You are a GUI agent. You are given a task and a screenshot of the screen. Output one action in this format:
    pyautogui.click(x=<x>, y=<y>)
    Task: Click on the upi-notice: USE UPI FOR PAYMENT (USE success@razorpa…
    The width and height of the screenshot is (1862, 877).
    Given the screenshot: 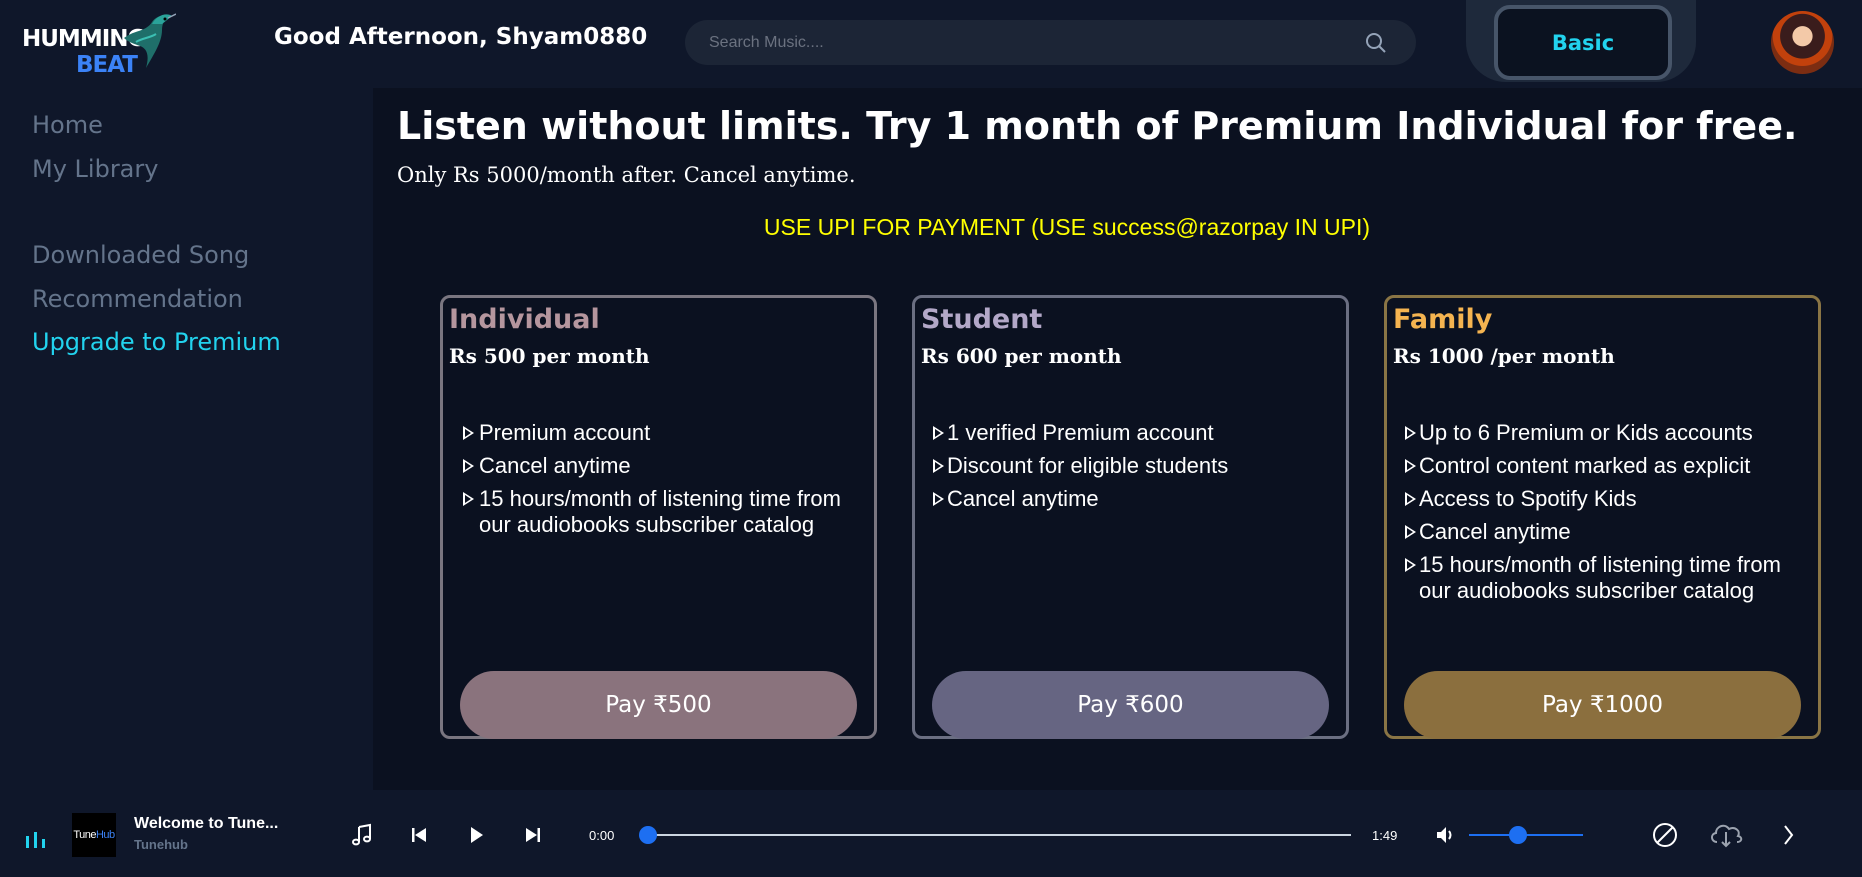 What is the action you would take?
    pyautogui.click(x=1067, y=227)
    